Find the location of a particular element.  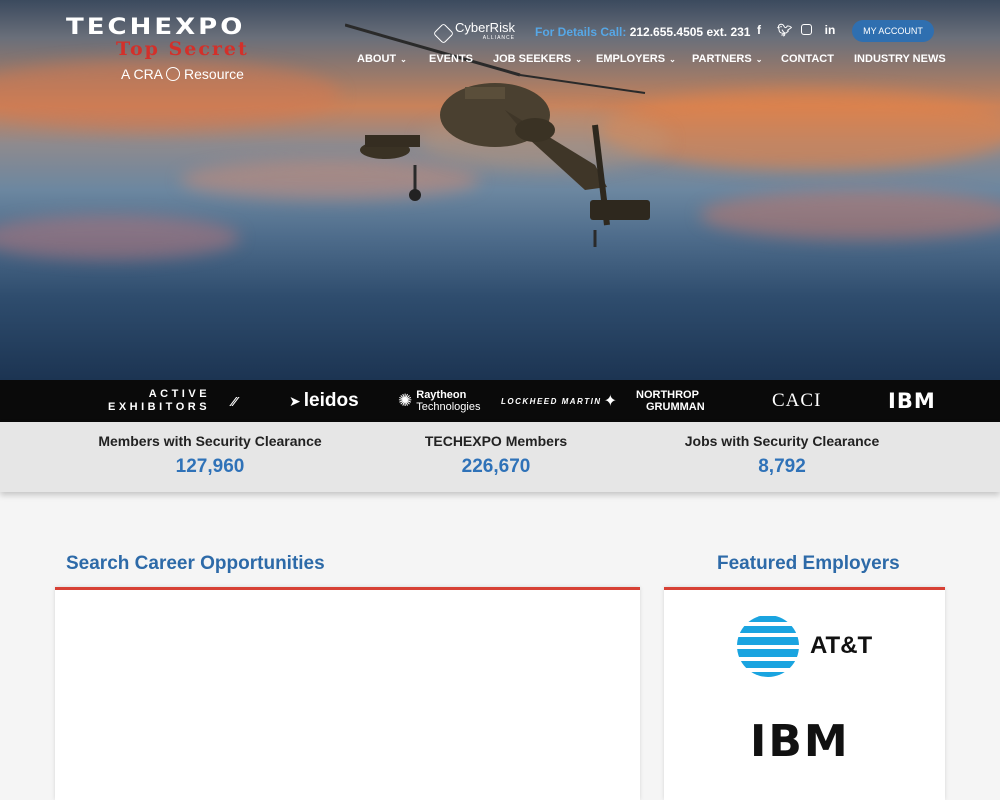

exhibitor-logo-caci: CACI is located at coordinates (796, 401).